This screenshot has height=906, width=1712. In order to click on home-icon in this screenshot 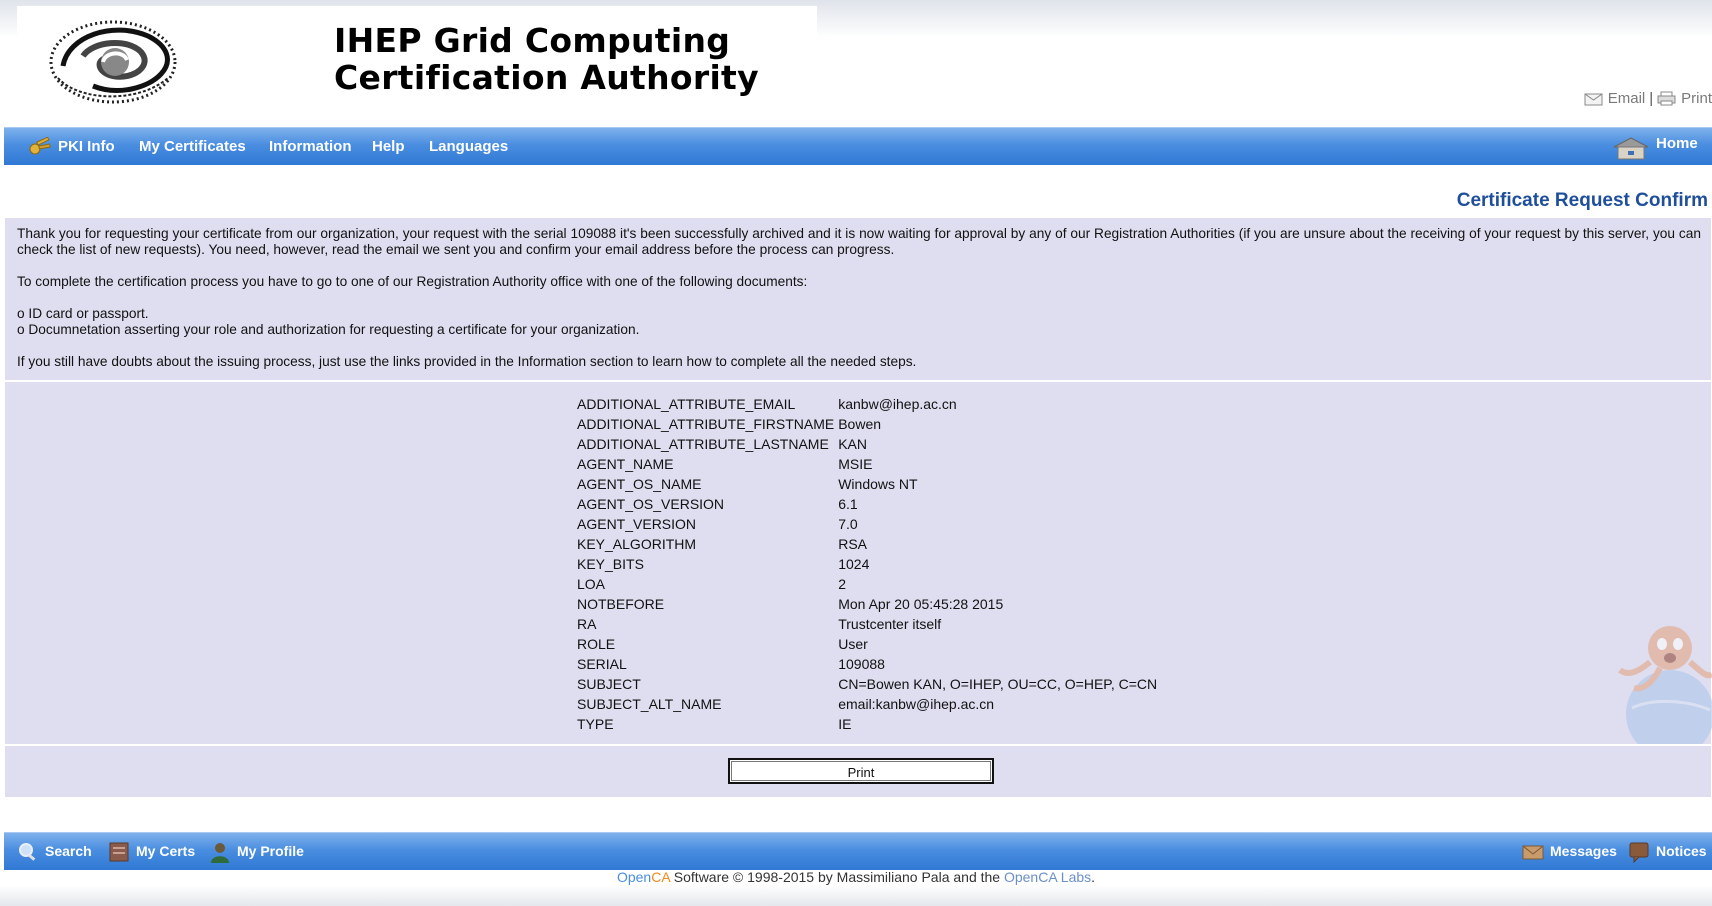, I will do `click(1631, 147)`.